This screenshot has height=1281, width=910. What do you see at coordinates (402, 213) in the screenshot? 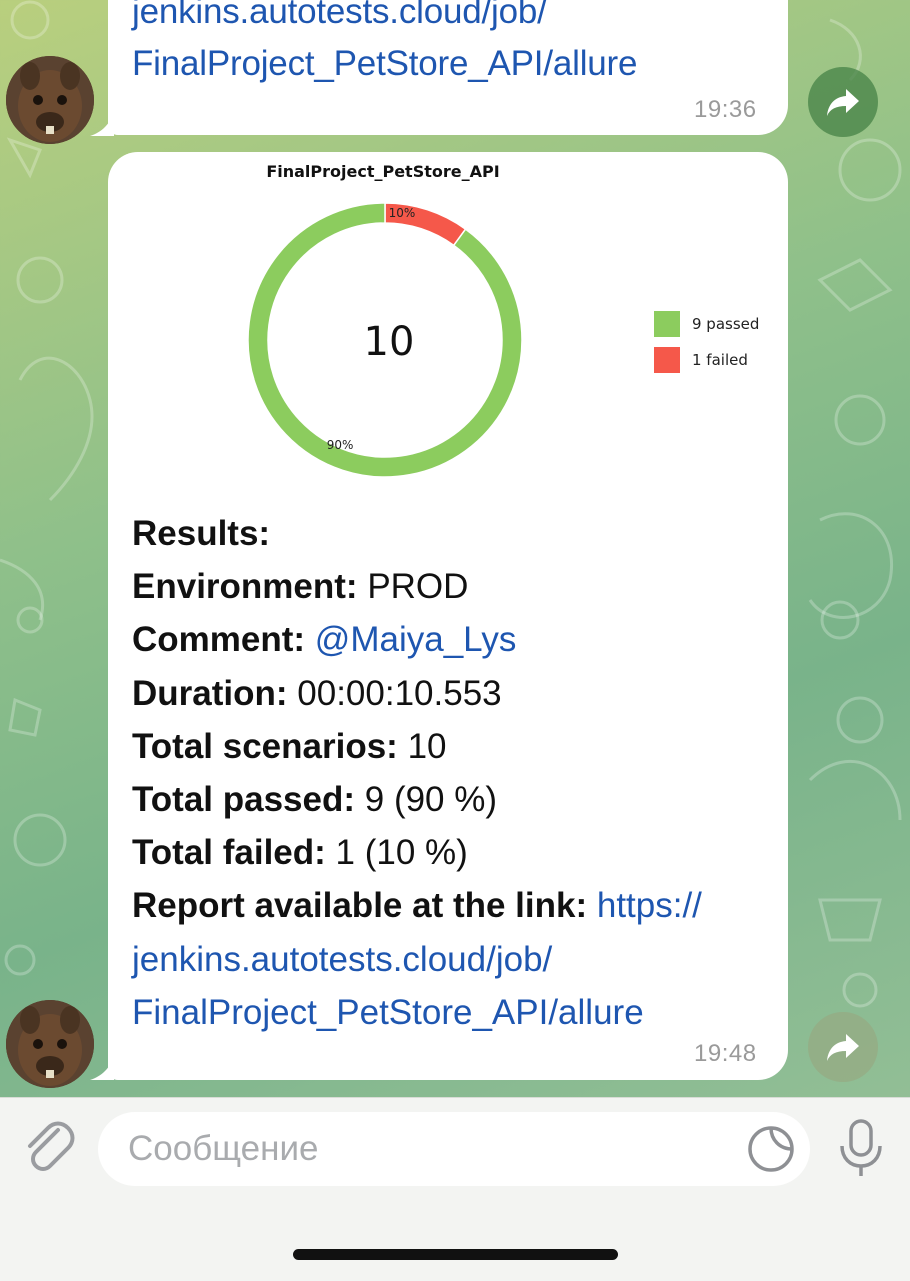
I see `percent-label-failed: 10%` at bounding box center [402, 213].